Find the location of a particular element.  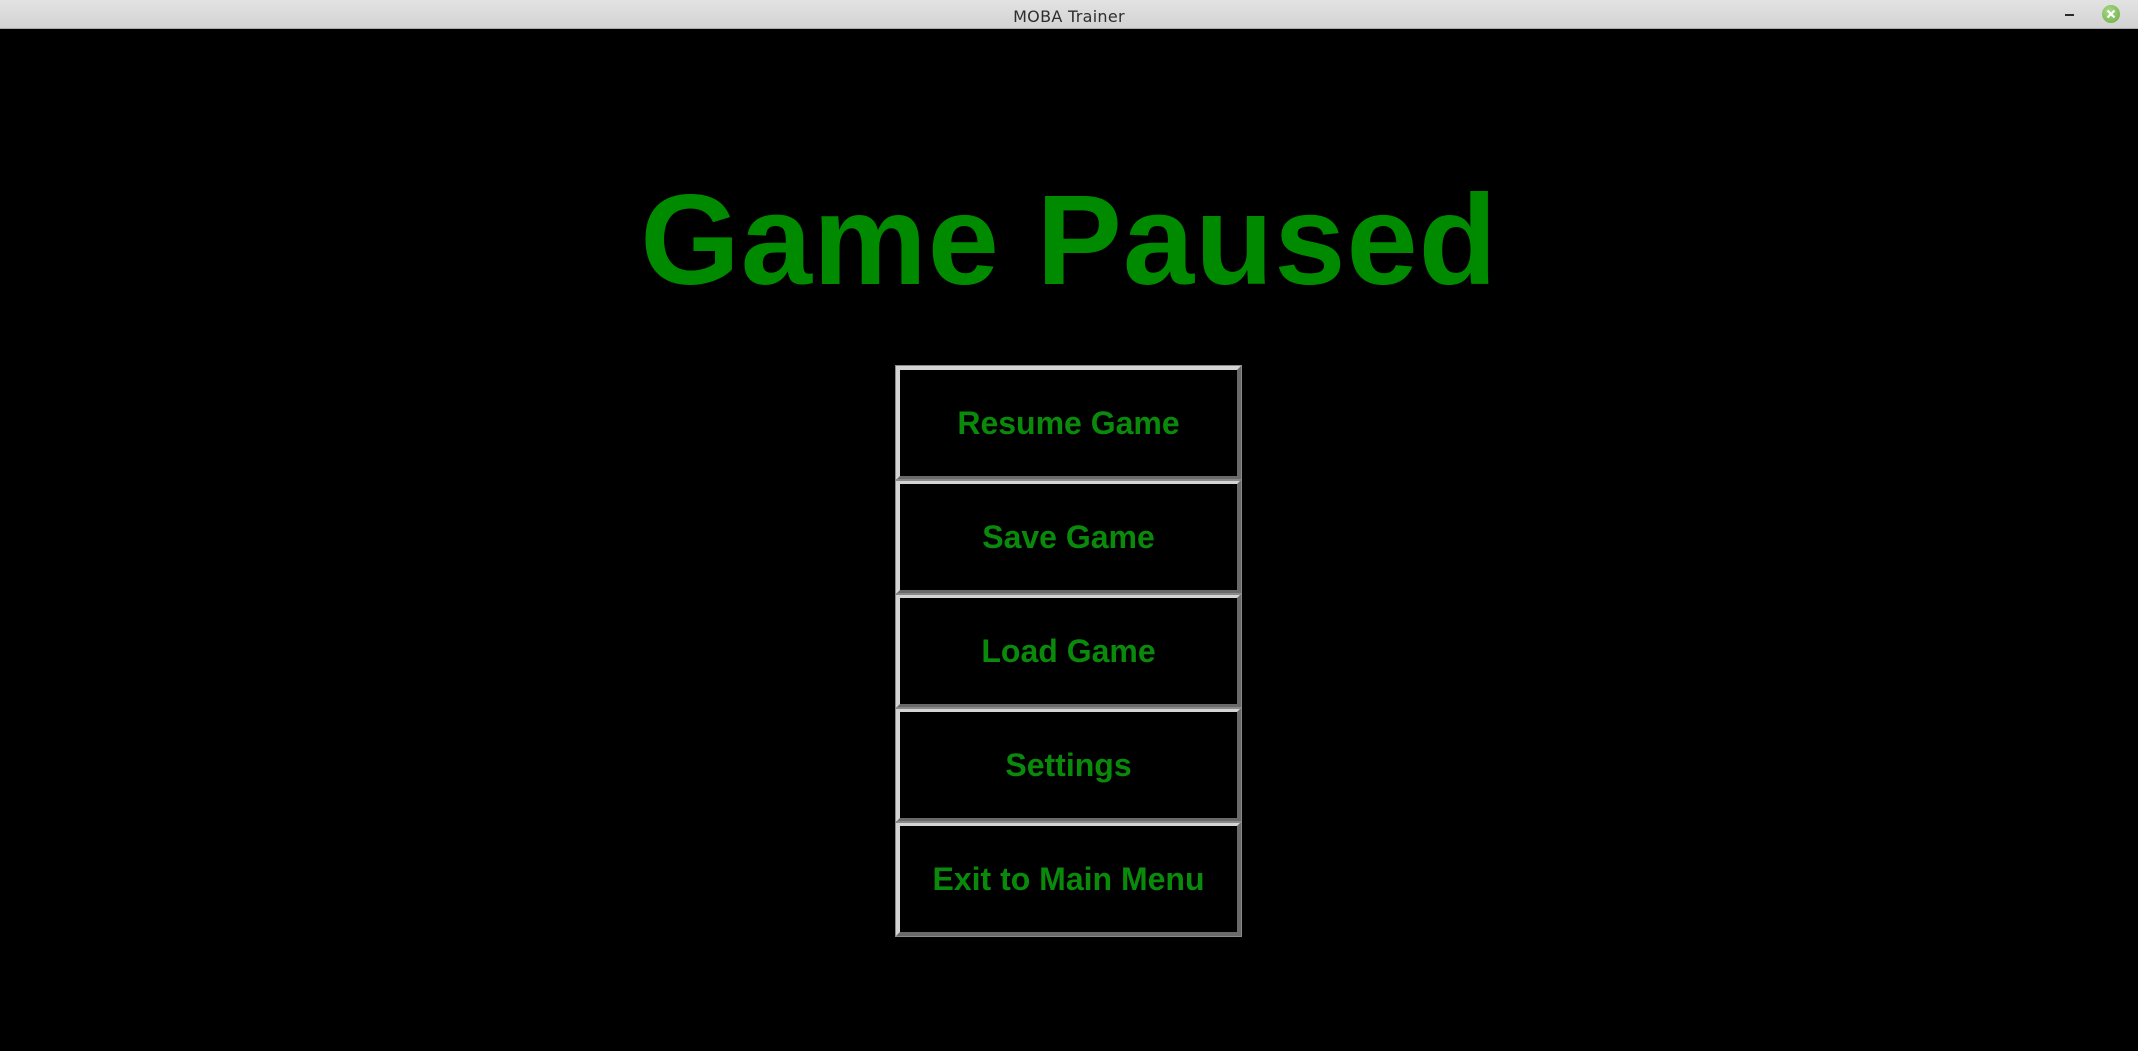

window-title: MOBA Trainer is located at coordinates (1069, 16).